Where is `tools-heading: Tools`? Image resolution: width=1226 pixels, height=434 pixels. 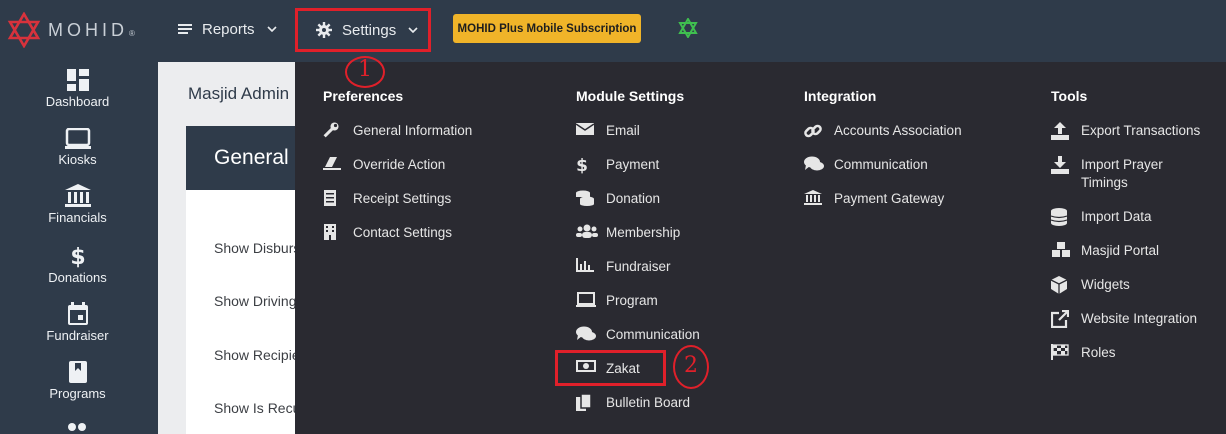 tools-heading: Tools is located at coordinates (1069, 96).